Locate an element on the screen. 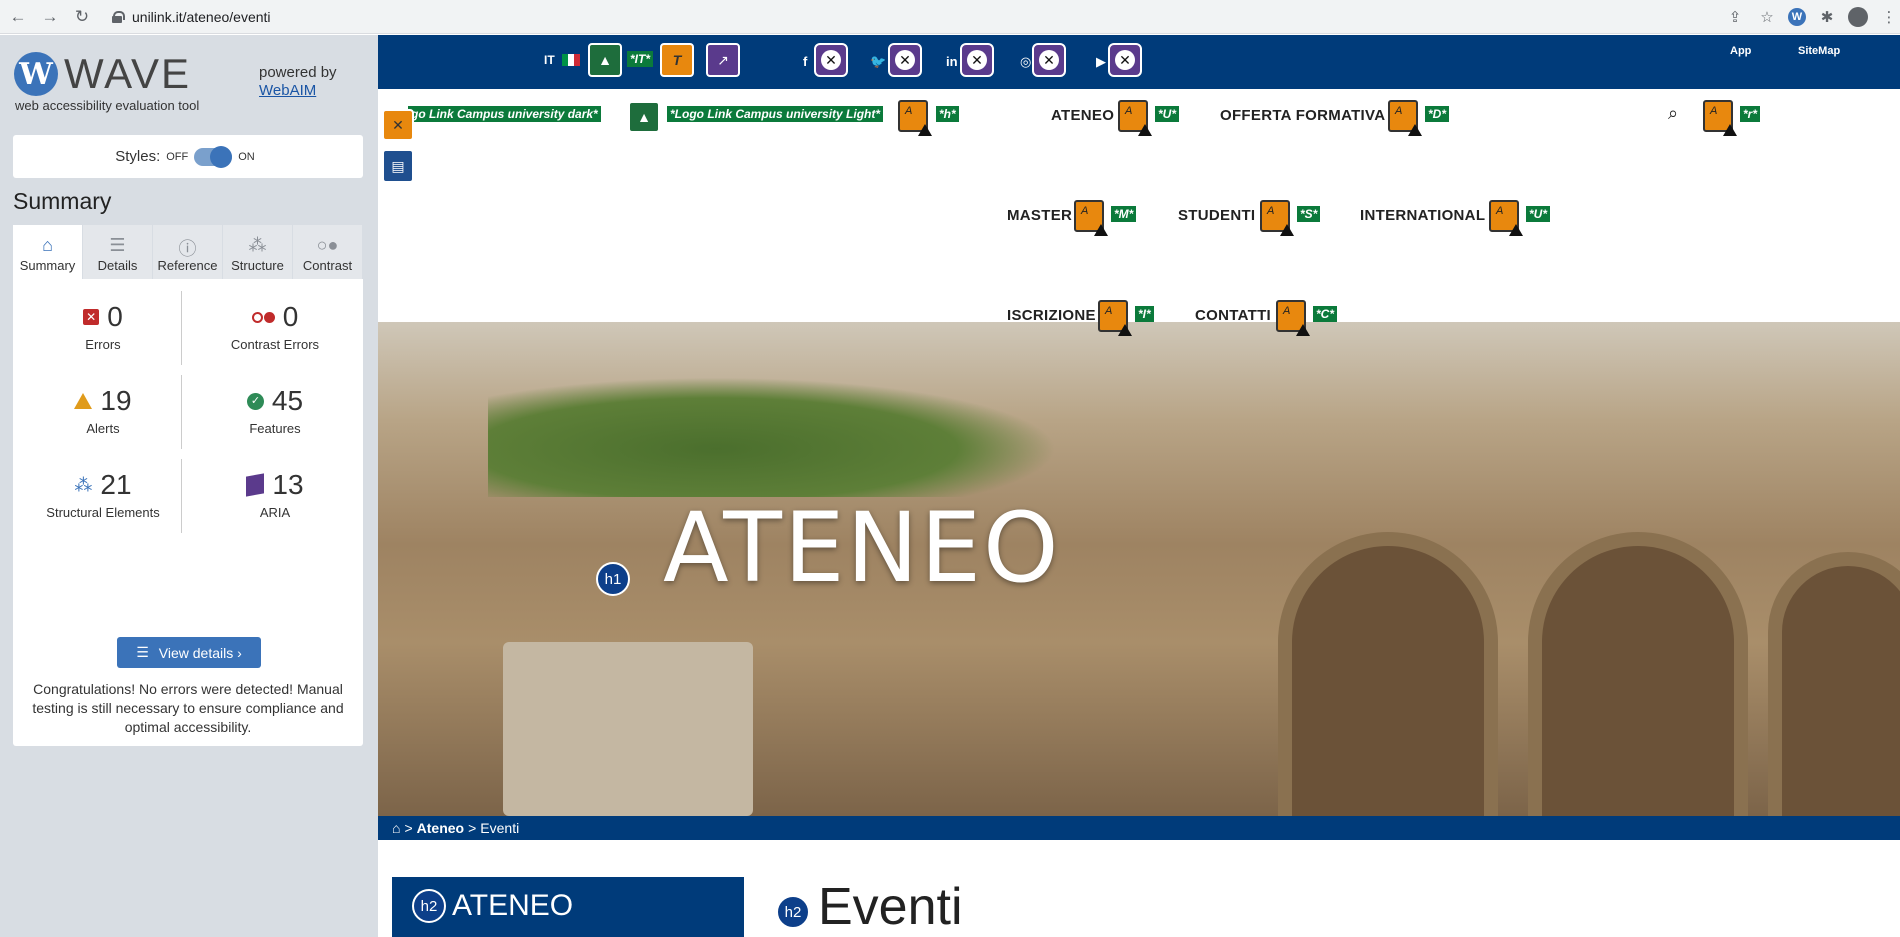  powered-by-text: powered by is located at coordinates (298, 72).